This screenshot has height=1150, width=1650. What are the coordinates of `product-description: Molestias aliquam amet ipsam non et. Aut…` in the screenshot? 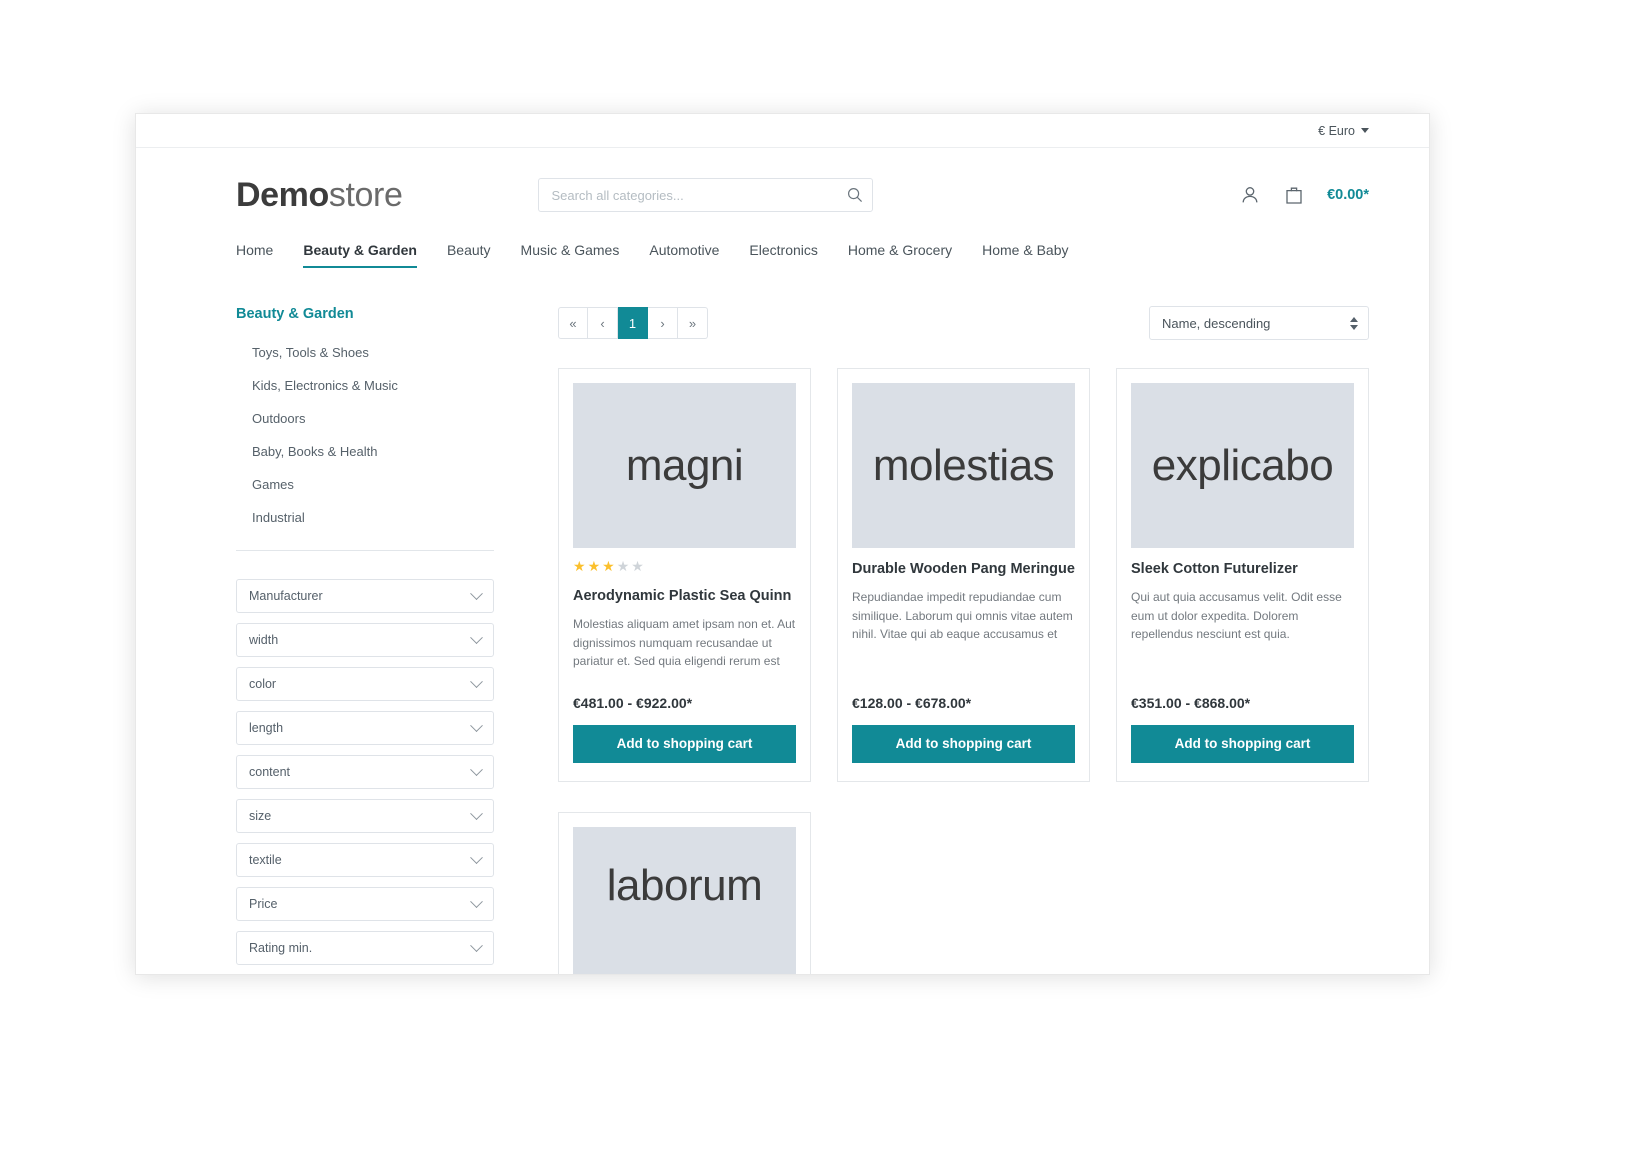 It's located at (684, 643).